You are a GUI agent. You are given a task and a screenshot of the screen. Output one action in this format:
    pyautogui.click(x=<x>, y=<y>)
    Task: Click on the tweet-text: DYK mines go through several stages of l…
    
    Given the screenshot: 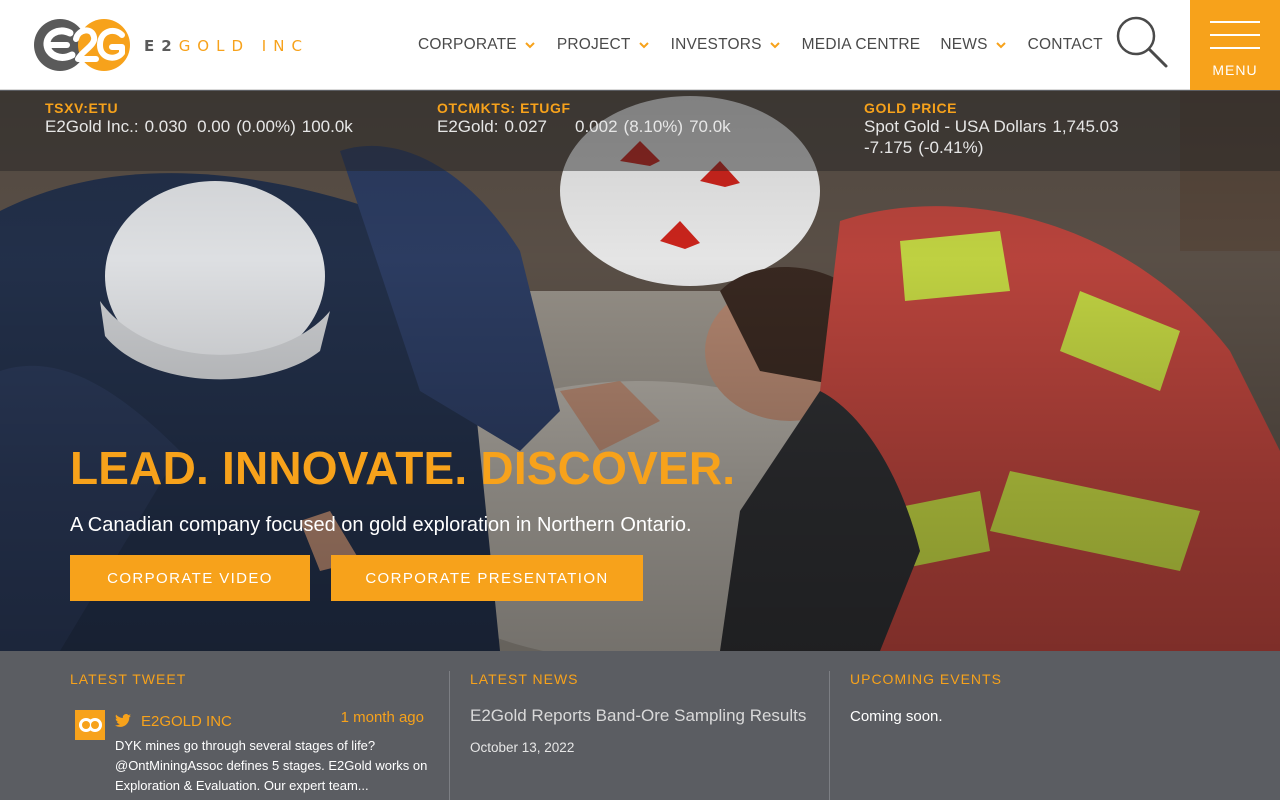 What is the action you would take?
    pyautogui.click(x=271, y=765)
    